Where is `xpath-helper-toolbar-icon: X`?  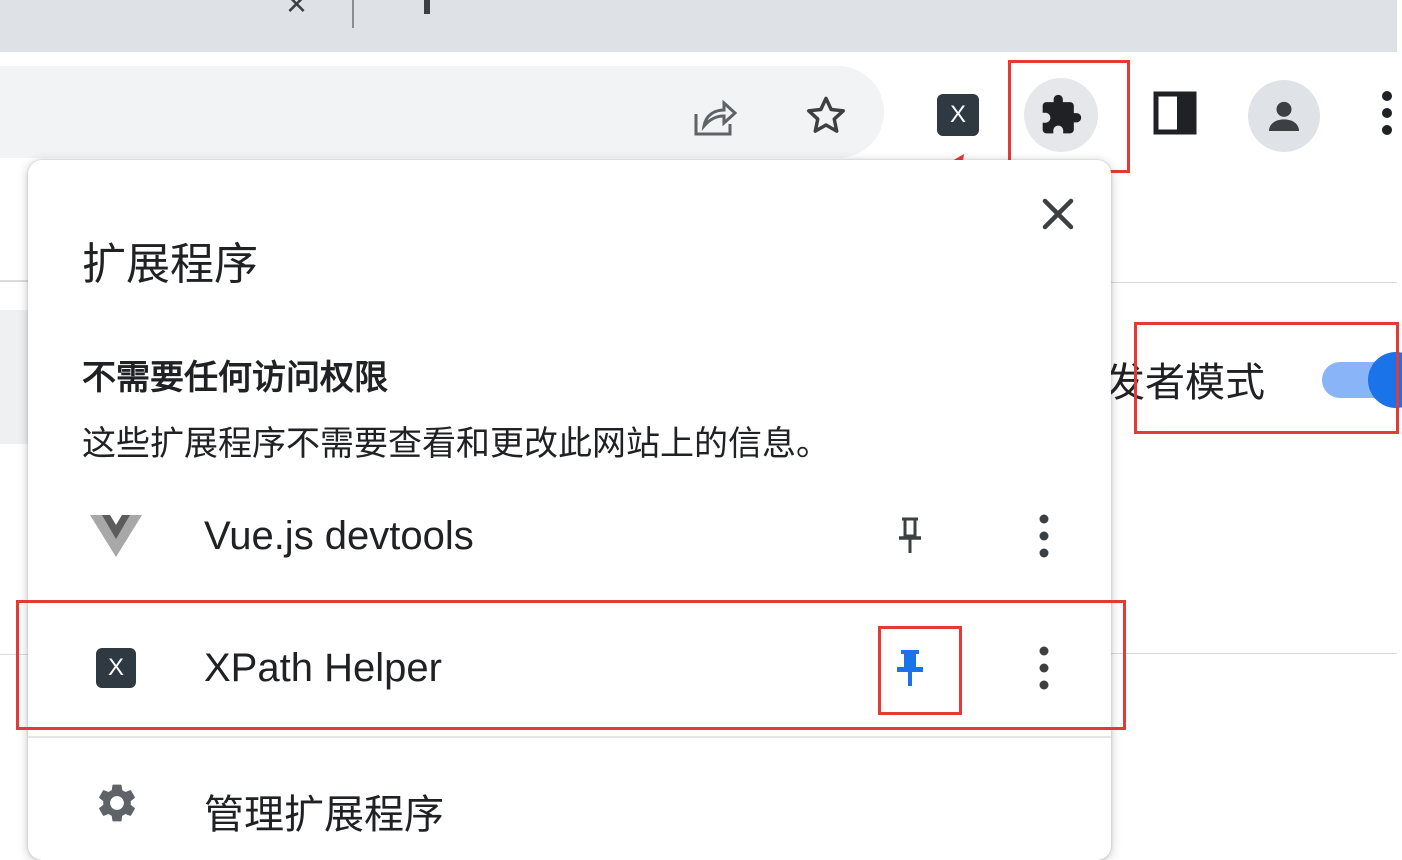
xpath-helper-toolbar-icon: X is located at coordinates (958, 115).